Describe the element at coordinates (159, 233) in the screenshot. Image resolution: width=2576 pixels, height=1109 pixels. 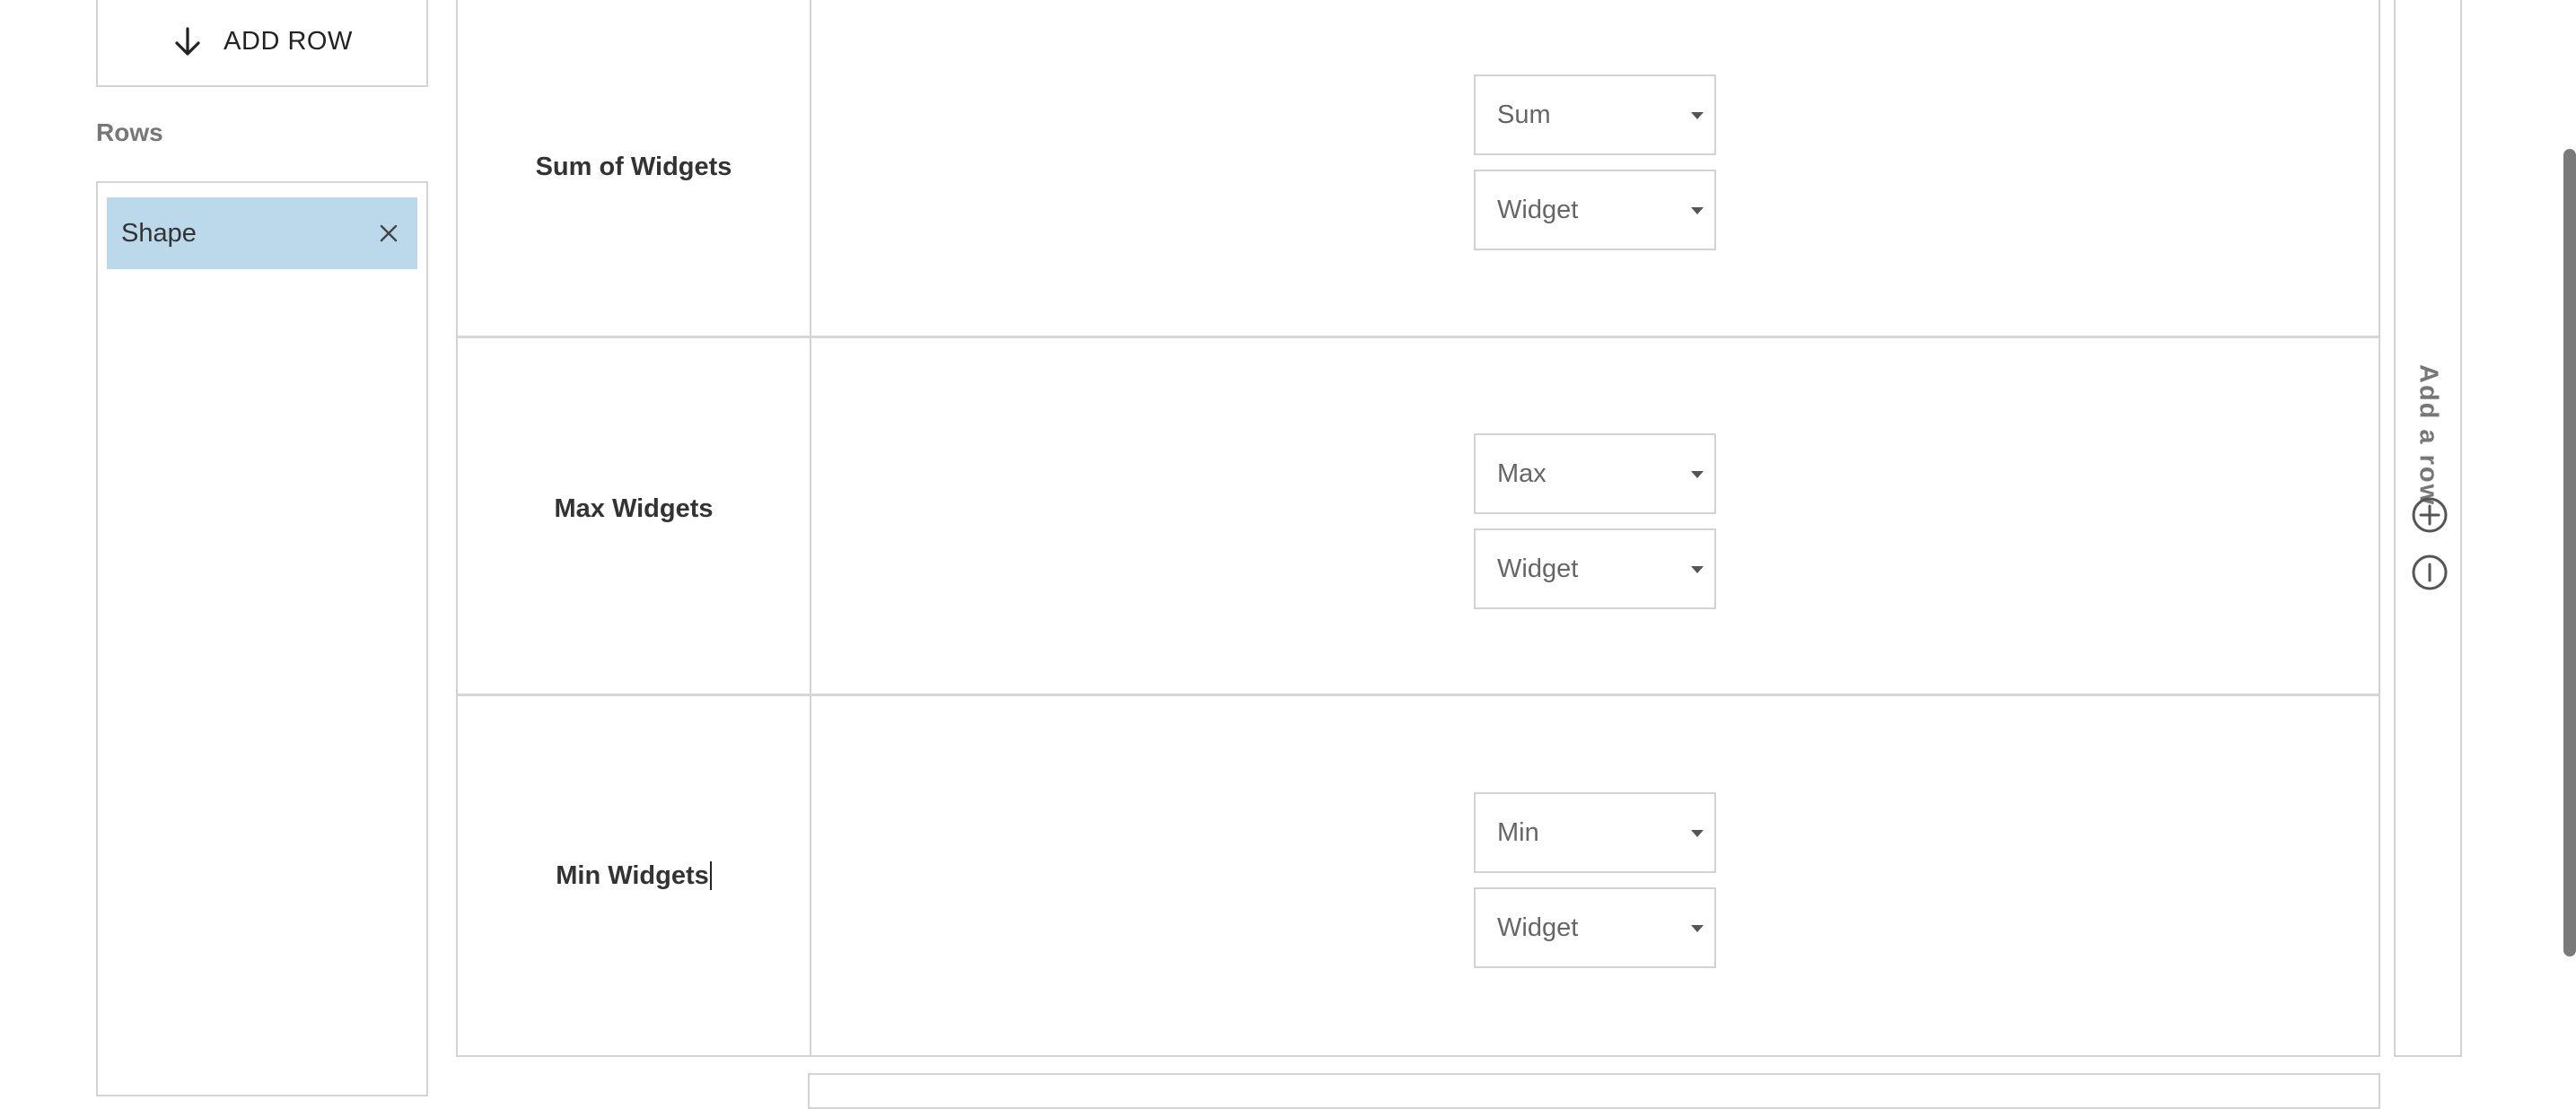
I see `row-chip-label: Shape` at that location.